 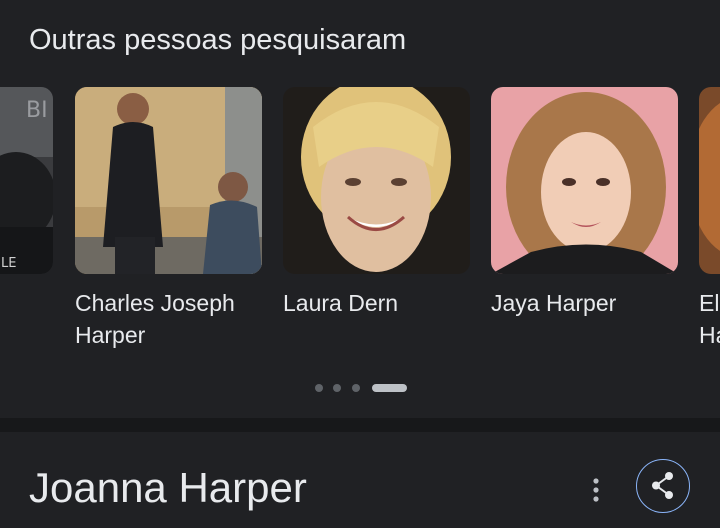 I want to click on person-name: ElHa, so click(x=709, y=319).